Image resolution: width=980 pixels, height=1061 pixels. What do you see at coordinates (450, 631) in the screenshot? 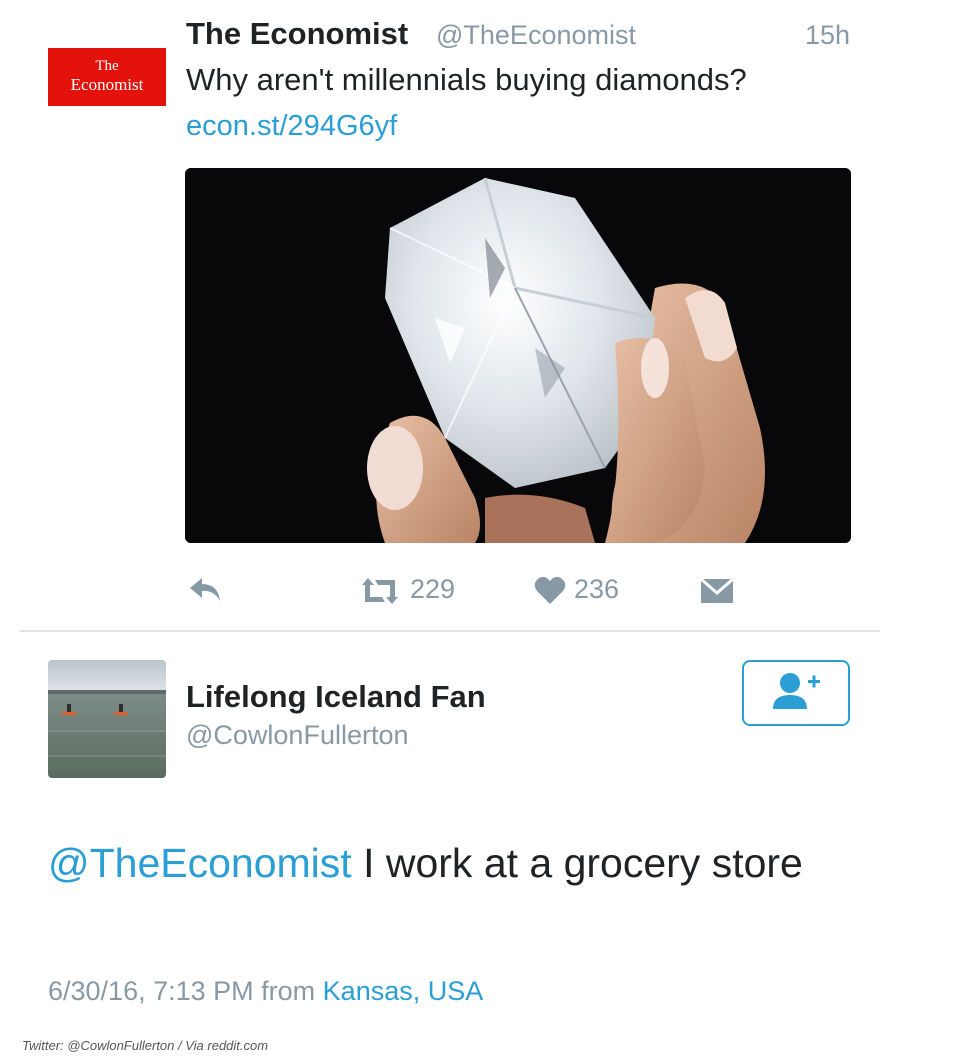
I see `tweet-divider` at bounding box center [450, 631].